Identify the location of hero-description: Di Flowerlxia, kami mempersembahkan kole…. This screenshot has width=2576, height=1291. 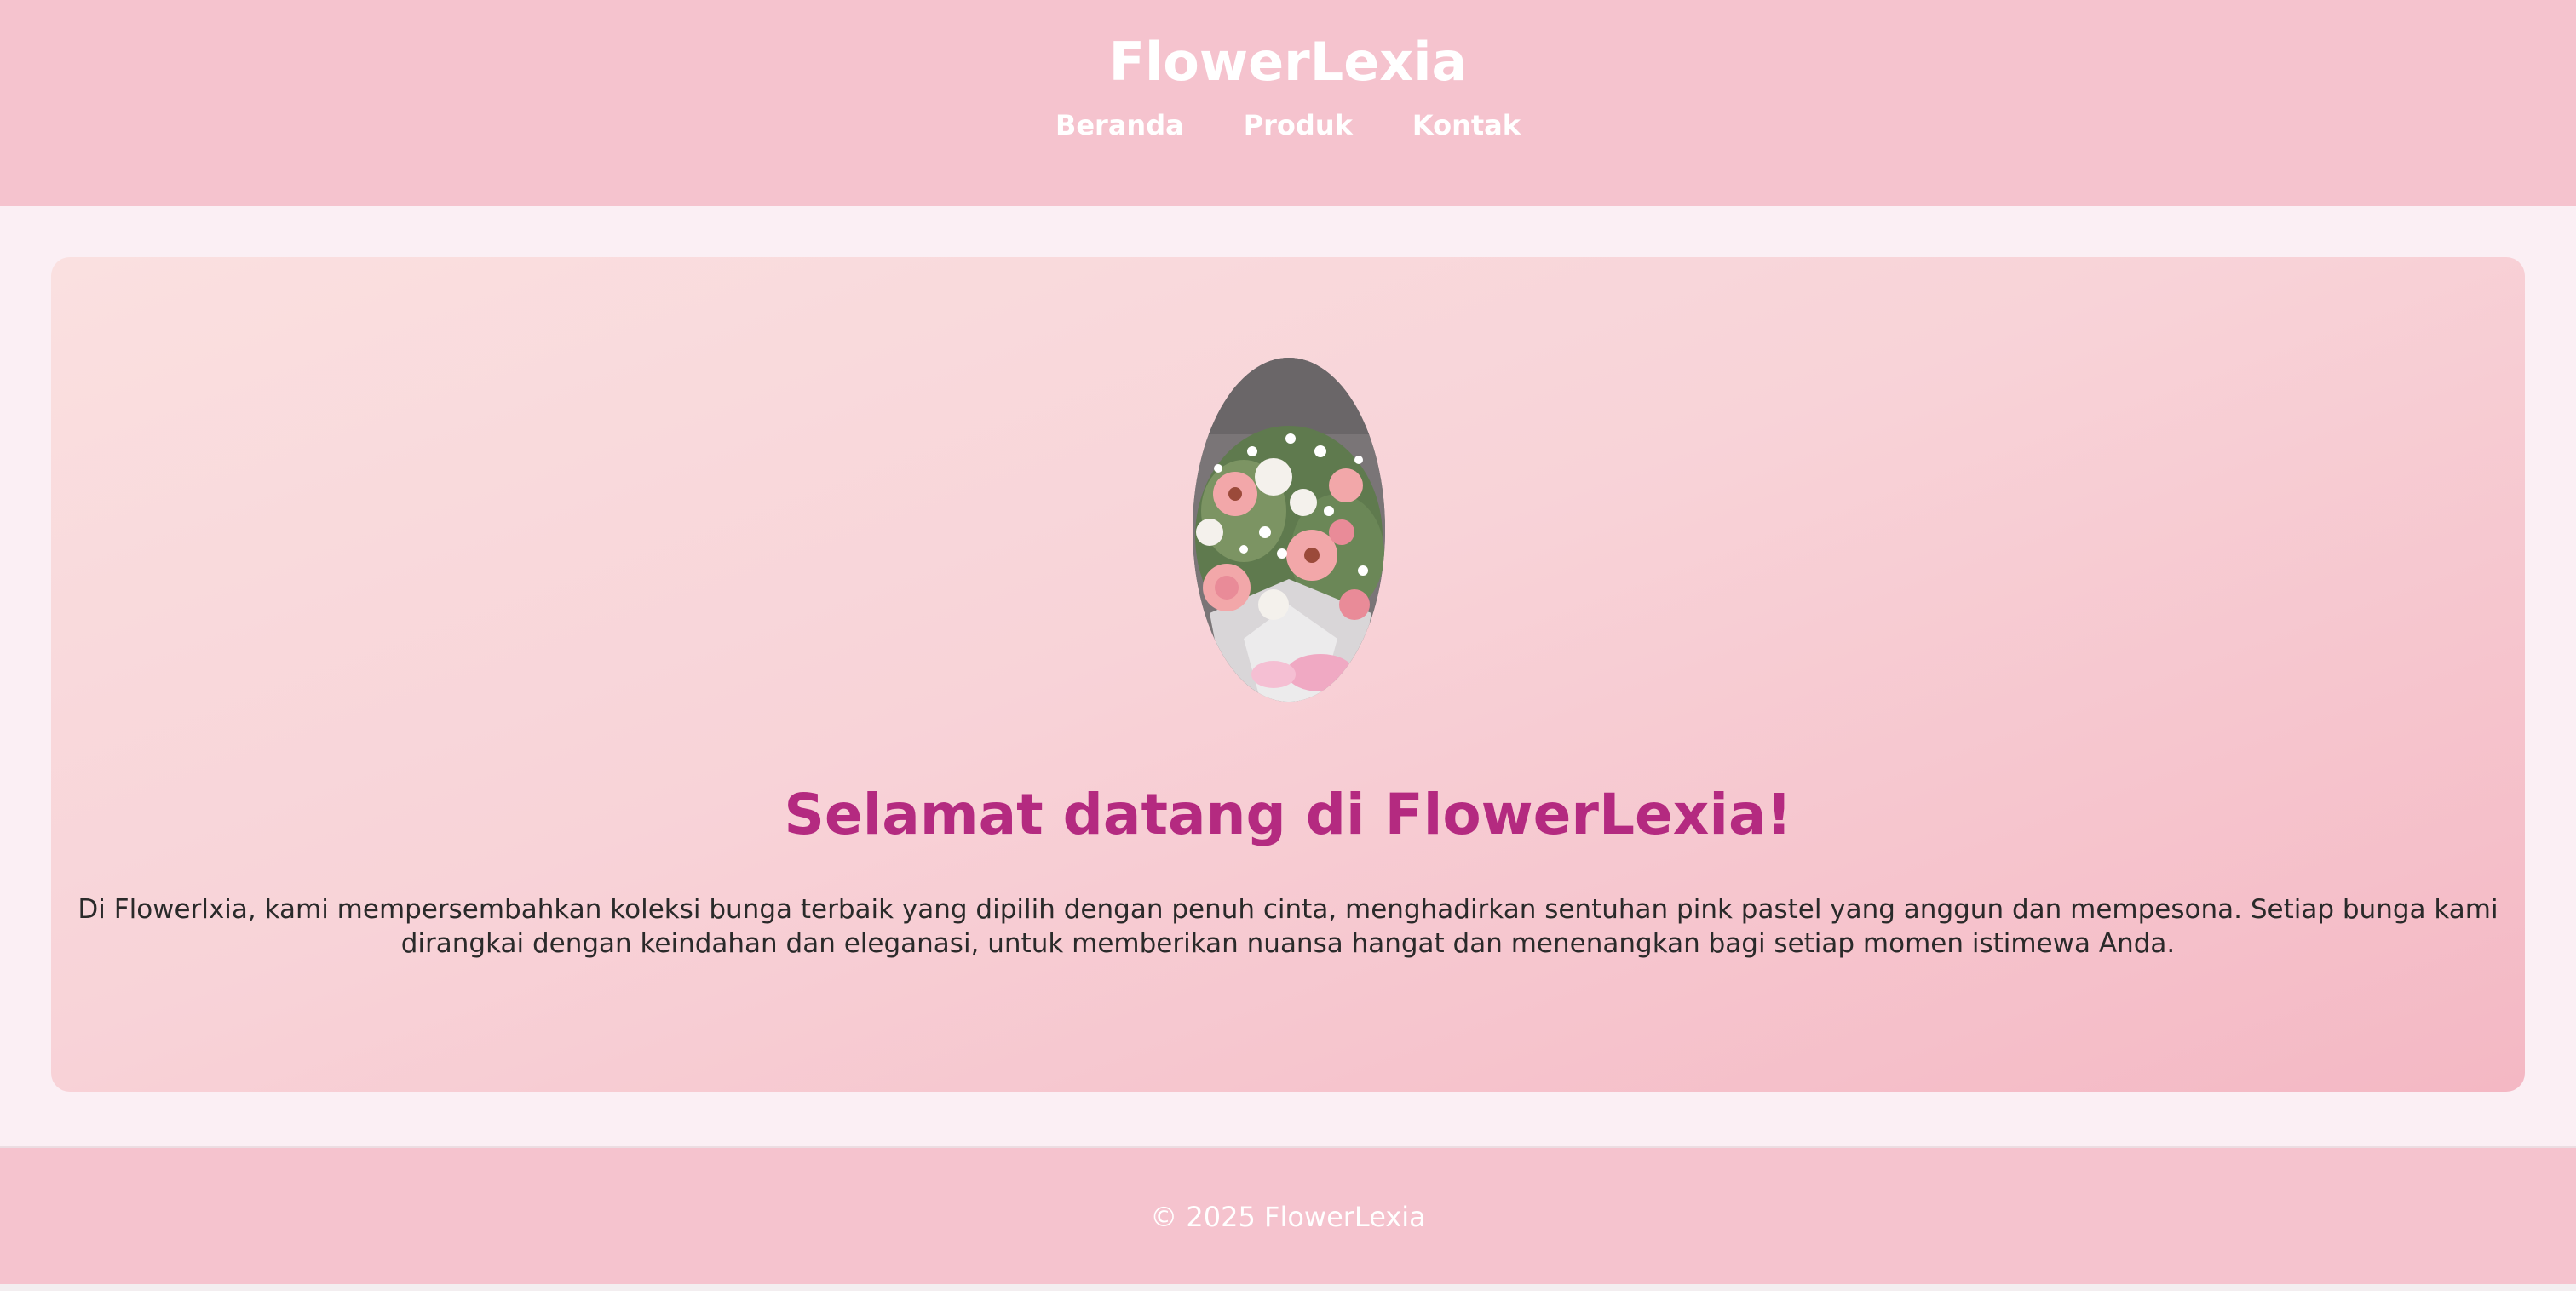
(1288, 926).